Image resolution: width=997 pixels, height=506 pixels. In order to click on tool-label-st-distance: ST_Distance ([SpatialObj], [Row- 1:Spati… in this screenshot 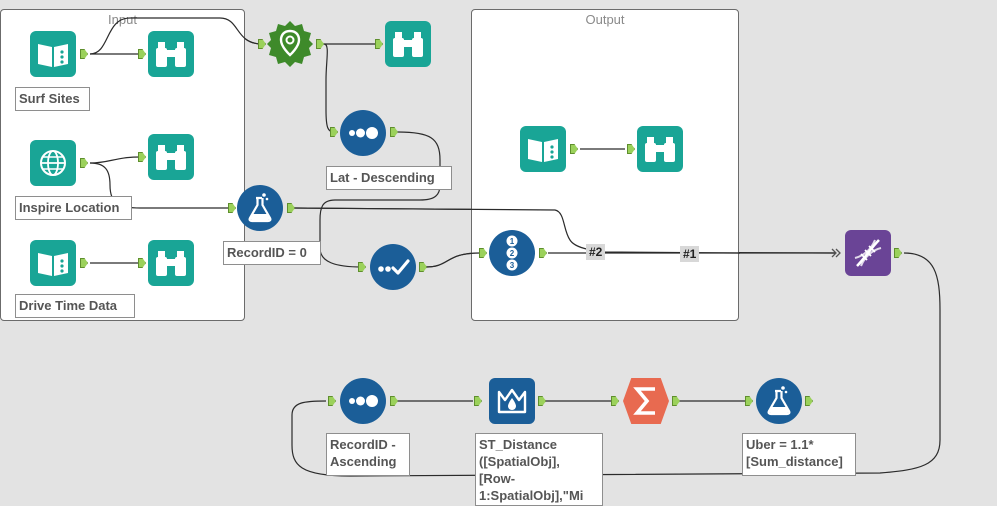, I will do `click(539, 469)`.